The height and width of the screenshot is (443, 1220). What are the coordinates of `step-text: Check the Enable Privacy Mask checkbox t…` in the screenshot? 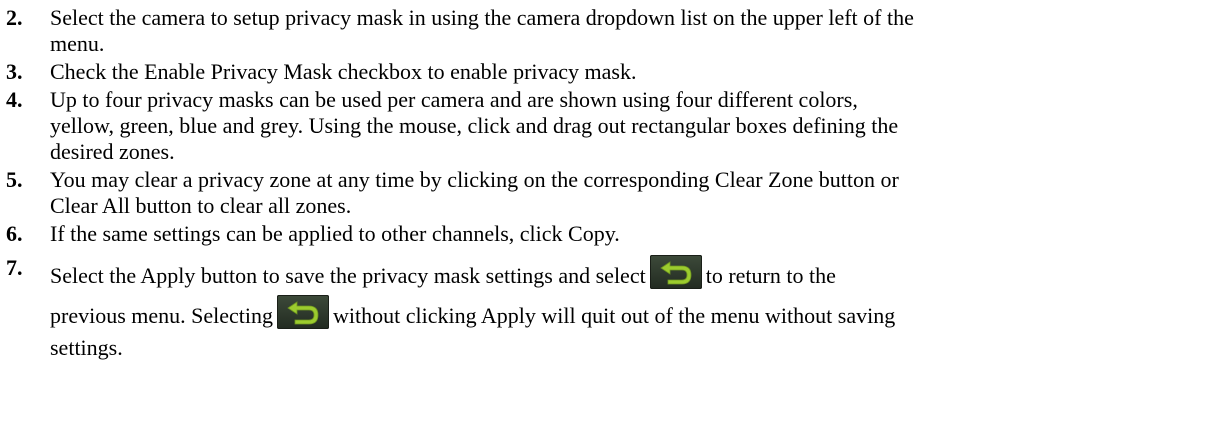 It's located at (630, 72).